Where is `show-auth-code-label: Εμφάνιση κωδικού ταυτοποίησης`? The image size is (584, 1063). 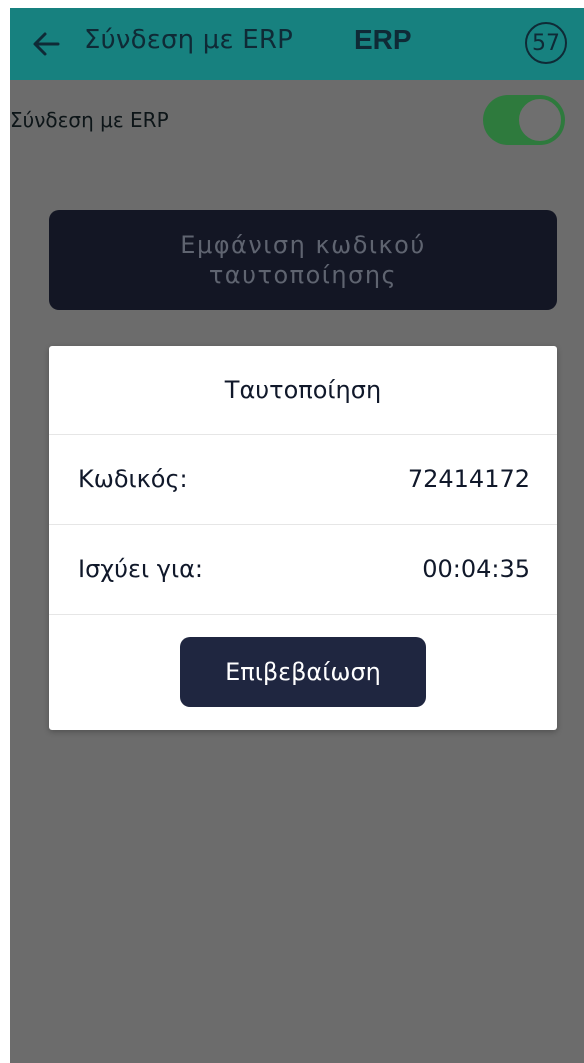 show-auth-code-label: Εμφάνιση κωδικού ταυτοποίησης is located at coordinates (303, 260).